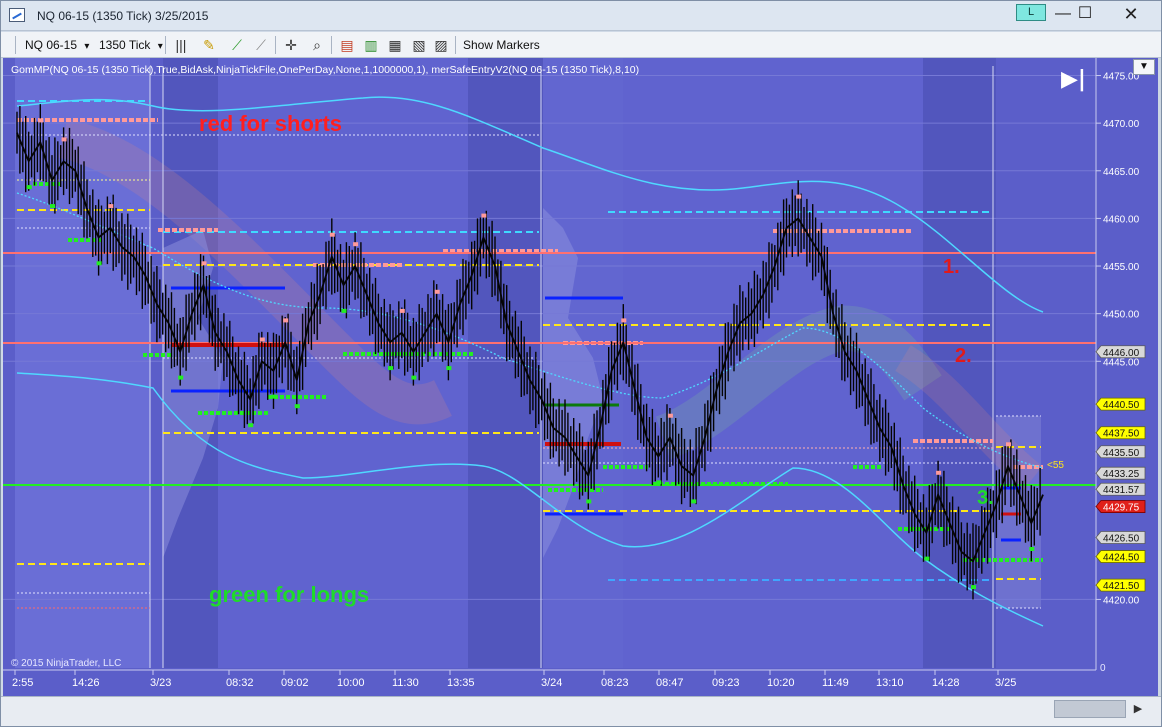 The height and width of the screenshot is (727, 1162). I want to click on time-tick-label: 3/25, so click(1005, 683).